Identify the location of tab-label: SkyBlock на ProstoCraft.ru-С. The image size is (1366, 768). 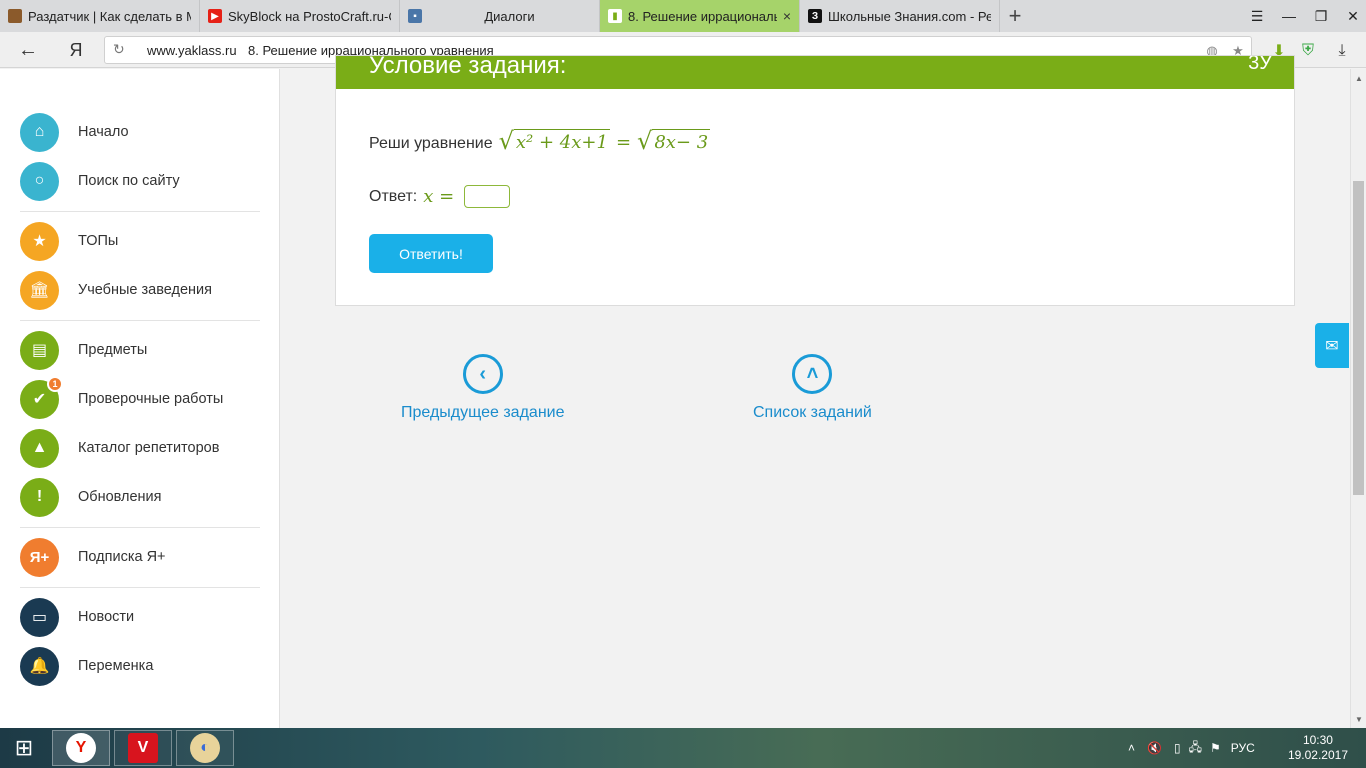
(309, 16).